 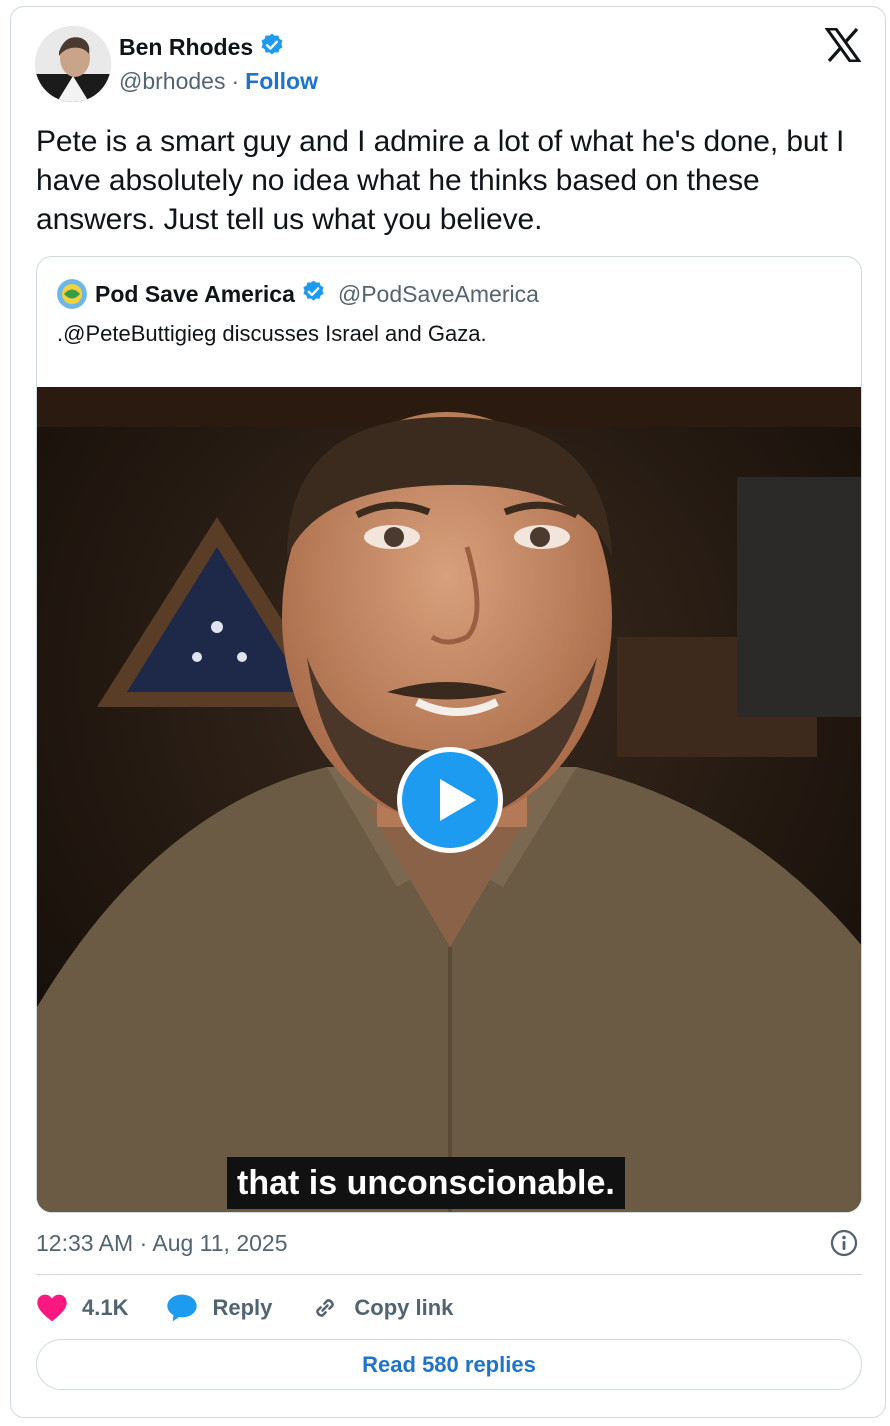 What do you see at coordinates (449, 1274) in the screenshot?
I see `divider` at bounding box center [449, 1274].